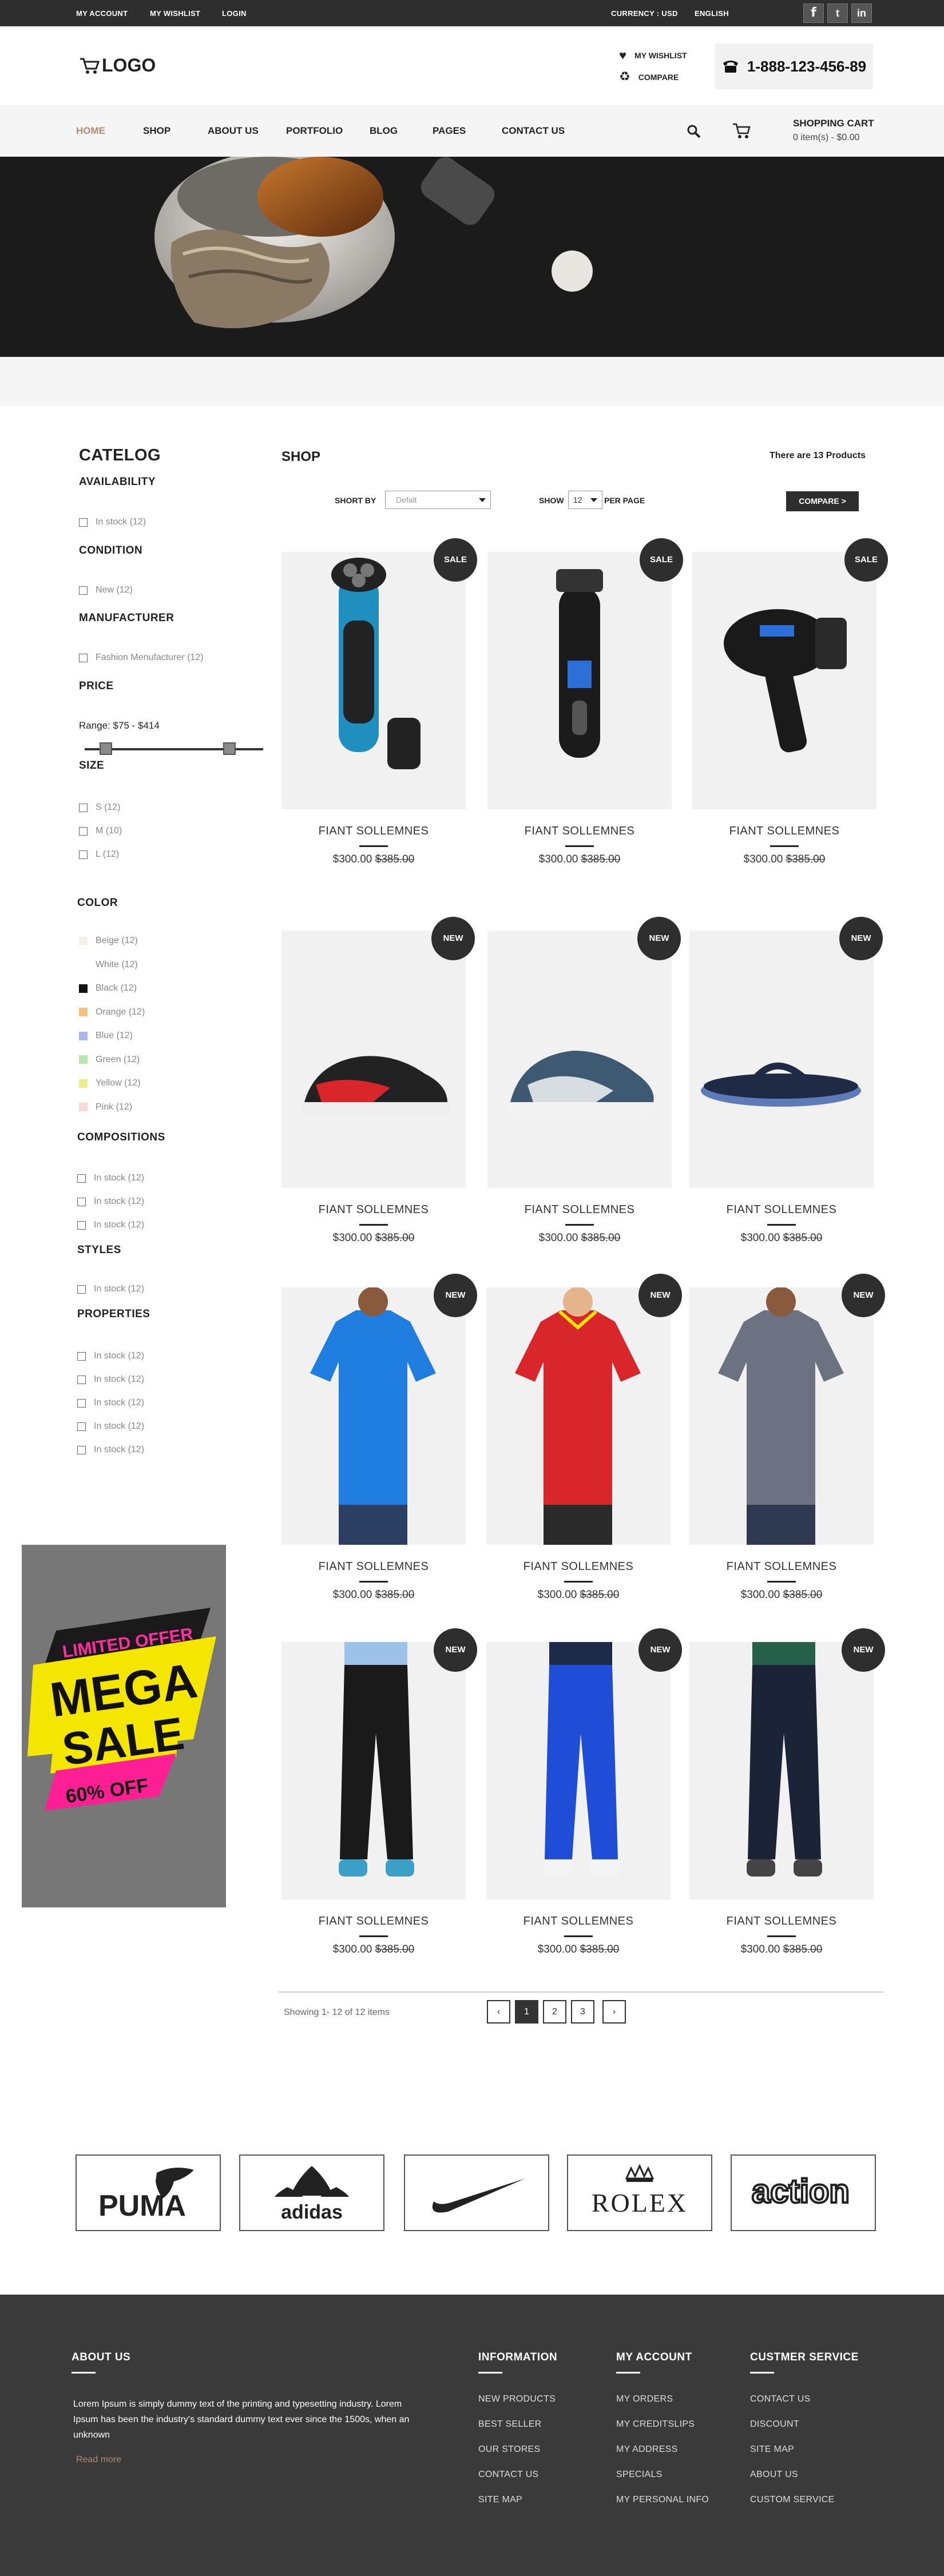 This screenshot has width=944, height=2576. Describe the element at coordinates (99, 854) in the screenshot. I see `filter-size-l: L (12)` at that location.